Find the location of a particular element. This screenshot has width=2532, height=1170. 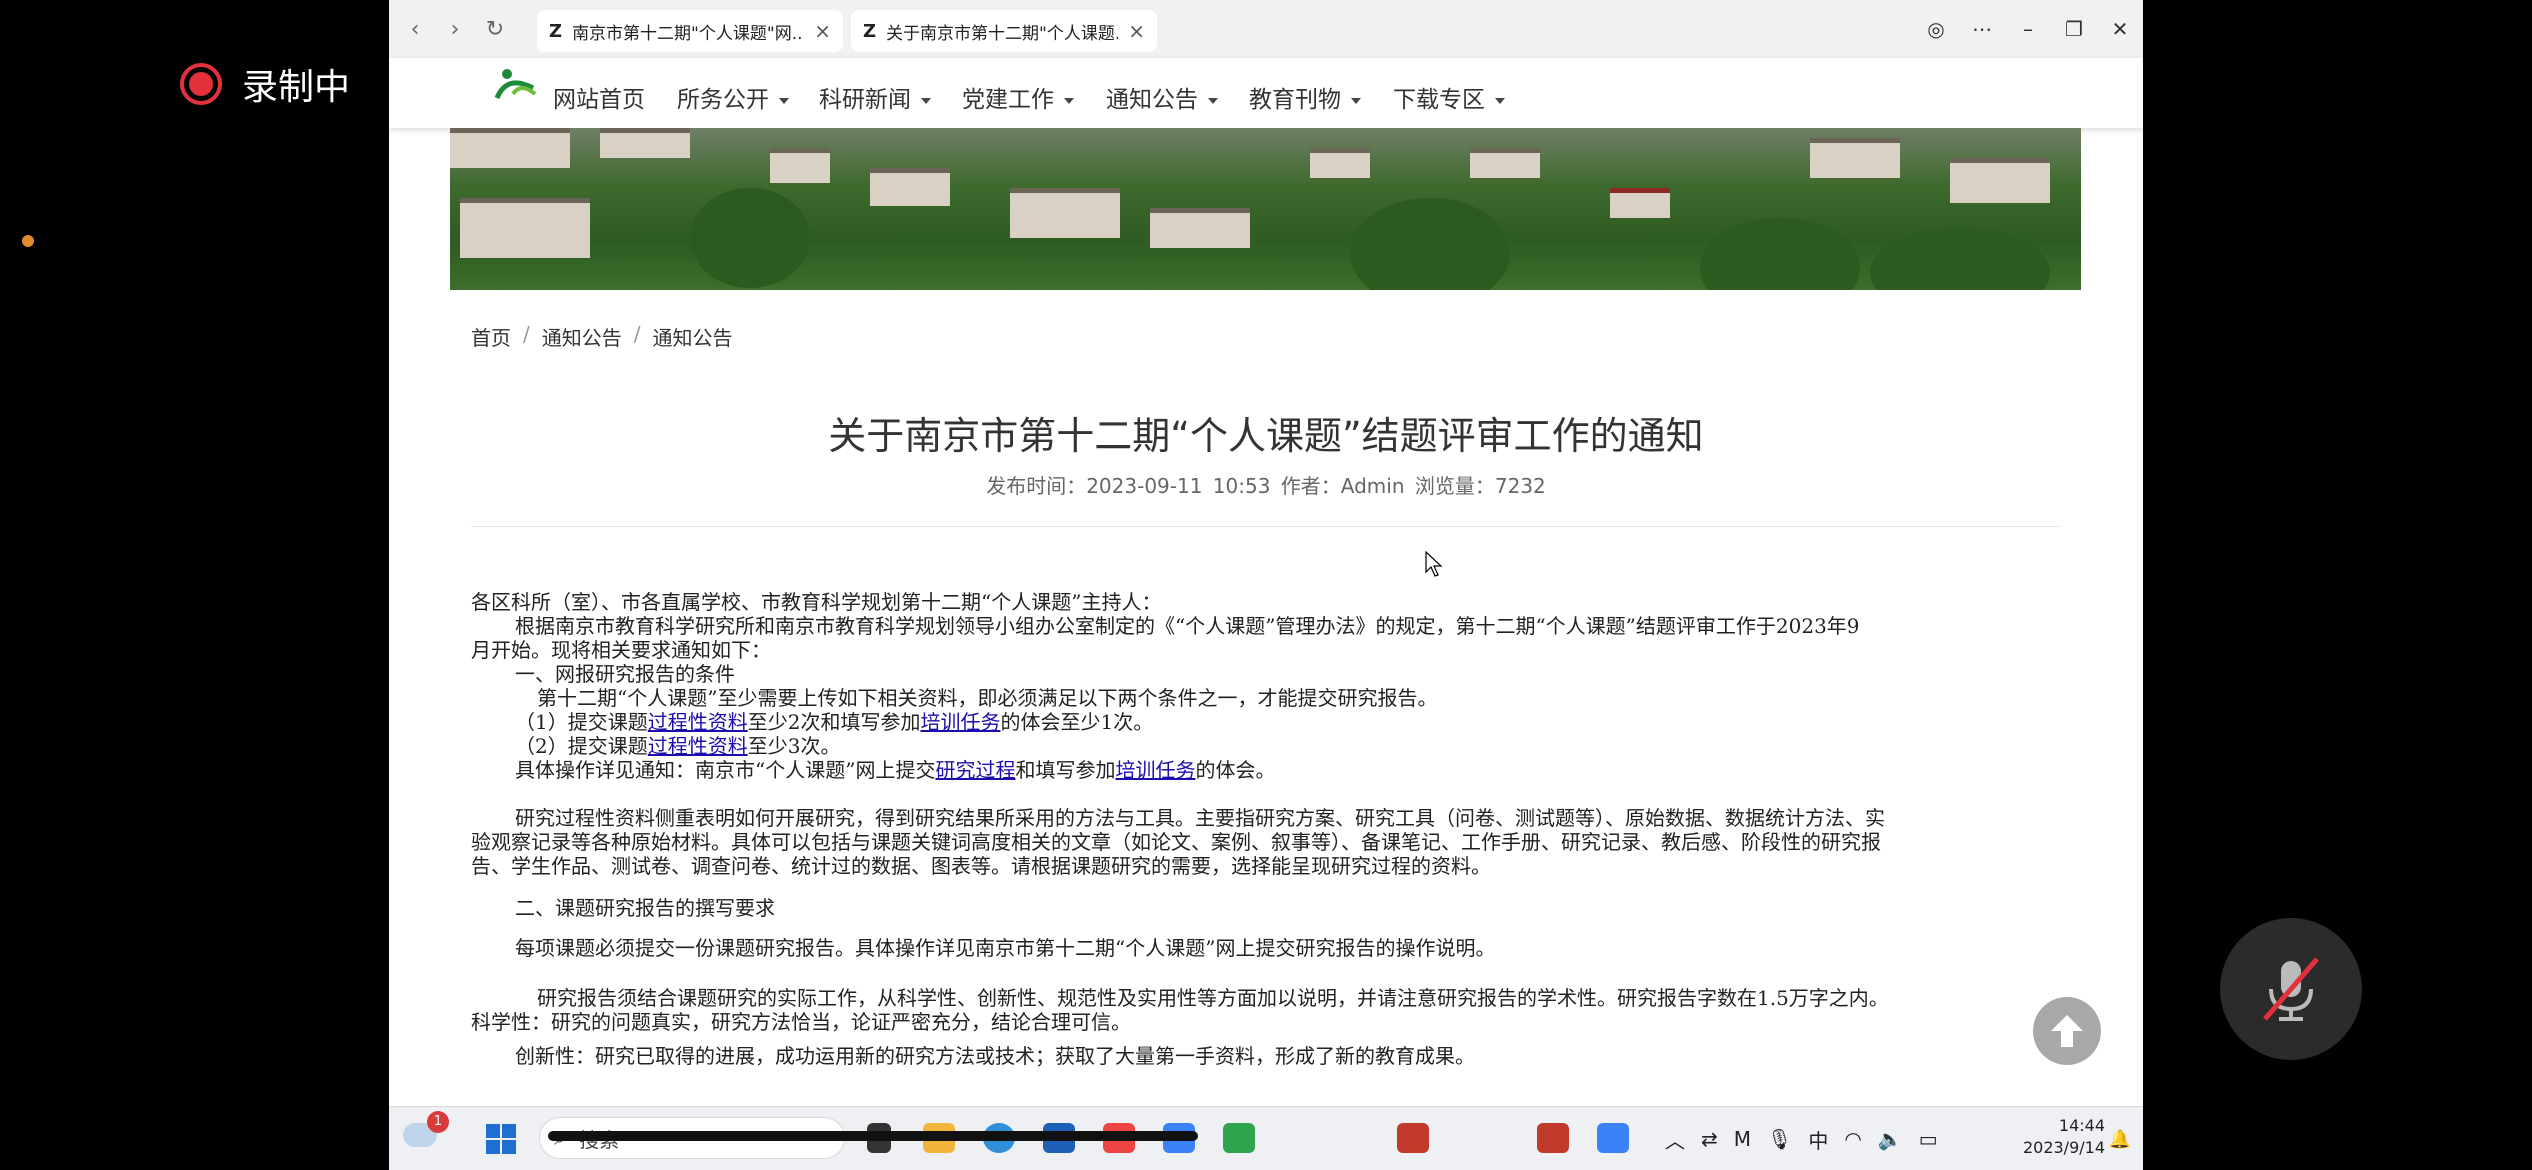

mute-microphone-button is located at coordinates (2291, 989).